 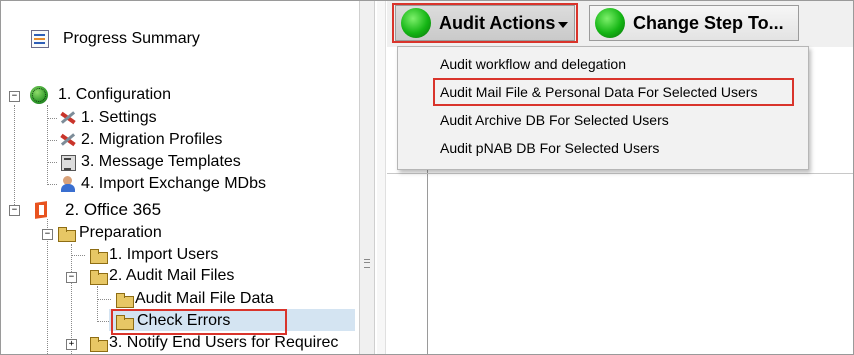 I want to click on tree-item-configuration: 1. Configuration, so click(x=100, y=95).